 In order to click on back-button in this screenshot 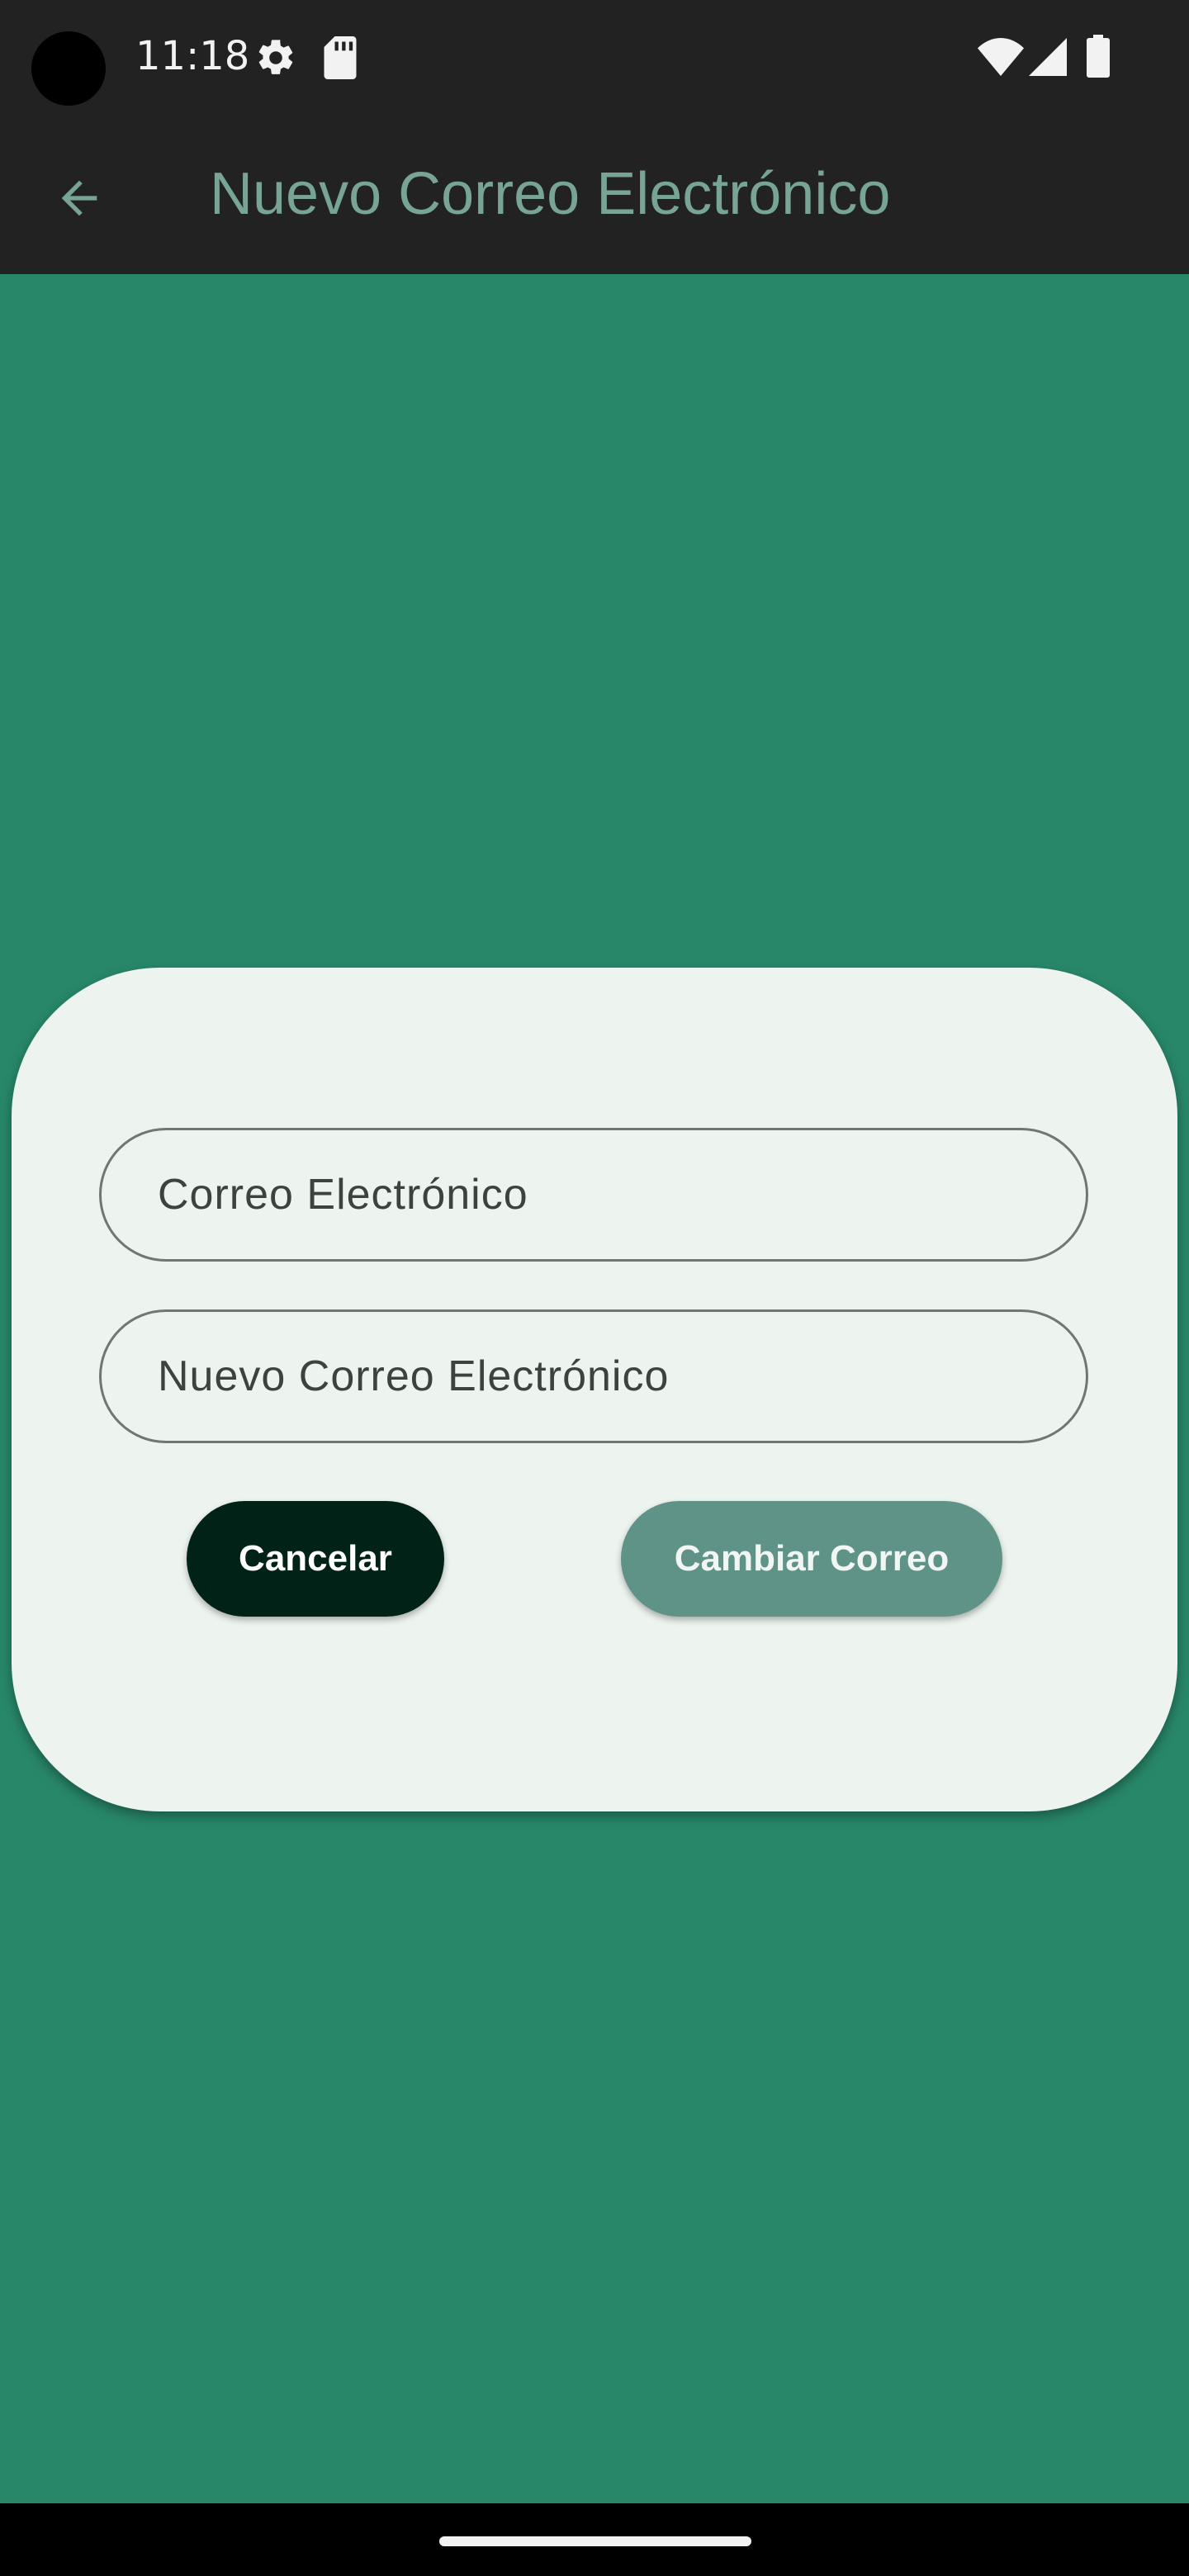, I will do `click(79, 198)`.